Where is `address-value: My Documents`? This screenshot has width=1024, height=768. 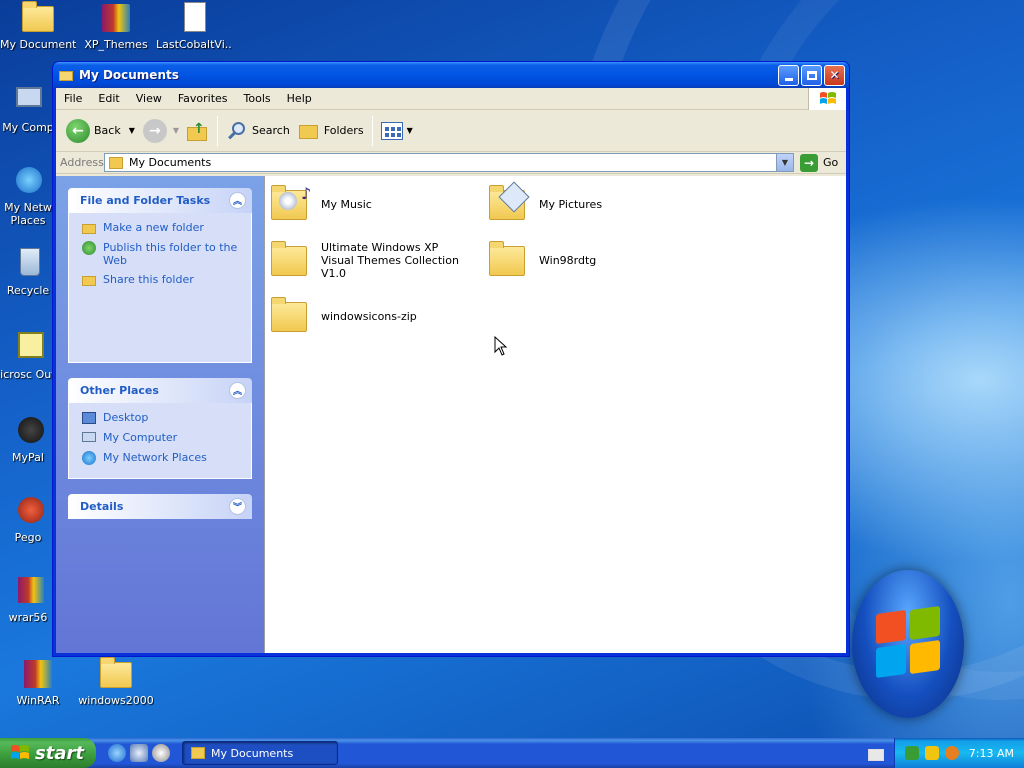 address-value: My Documents is located at coordinates (170, 162).